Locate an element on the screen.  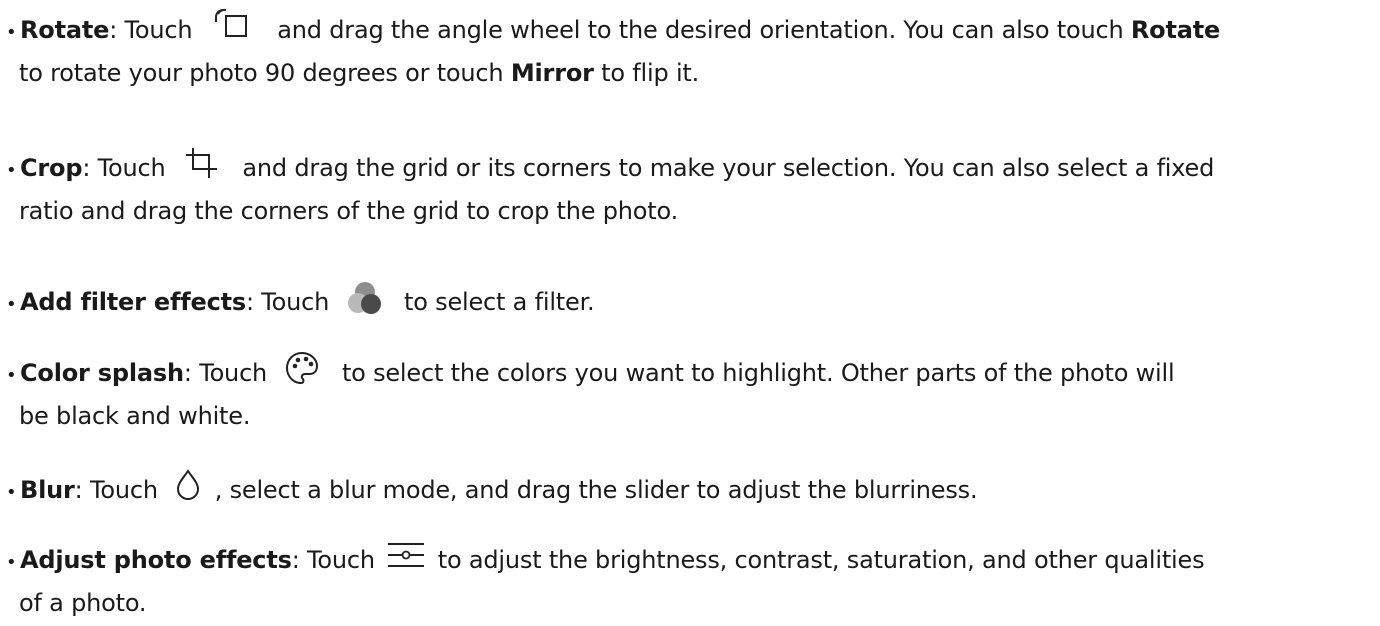
splash-line-2: be black and white. is located at coordinates (685, 416).